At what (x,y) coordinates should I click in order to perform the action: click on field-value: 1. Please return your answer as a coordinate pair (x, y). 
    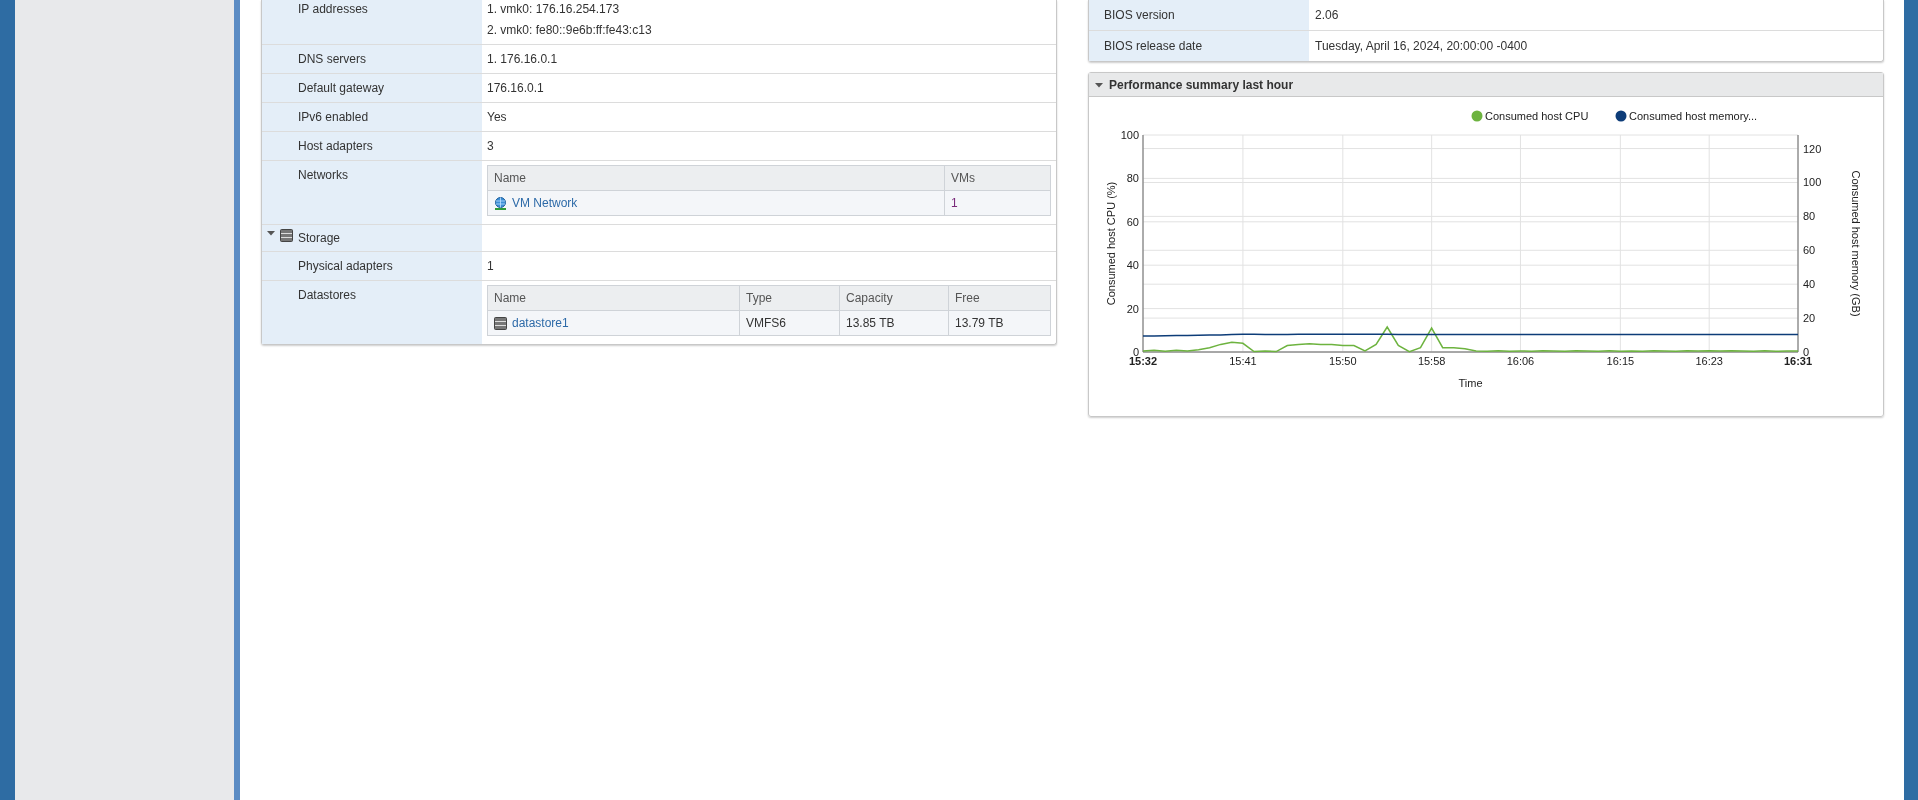
    Looking at the image, I should click on (491, 266).